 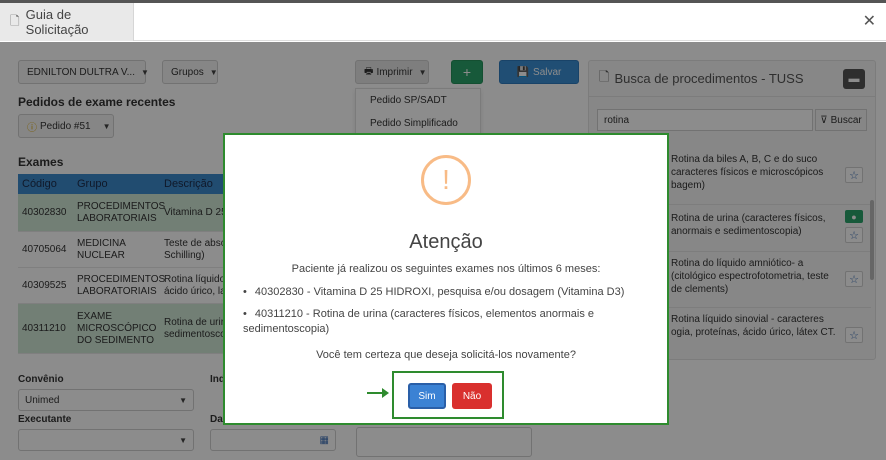 What do you see at coordinates (378, 393) in the screenshot?
I see `arrow-right-icon` at bounding box center [378, 393].